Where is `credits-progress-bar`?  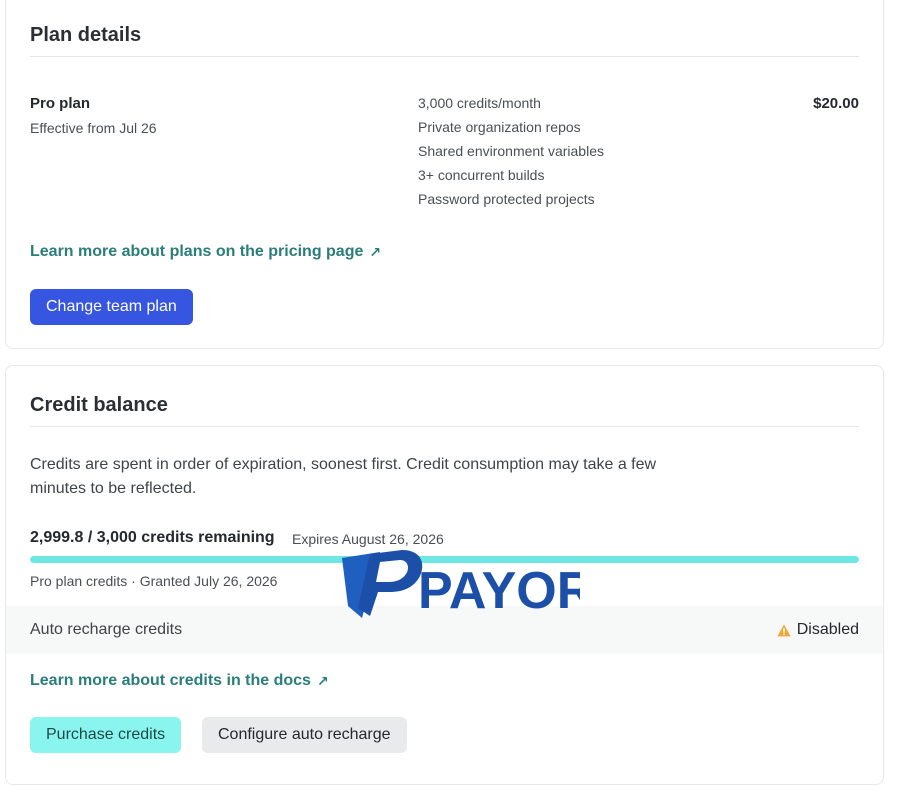
credits-progress-bar is located at coordinates (444, 559).